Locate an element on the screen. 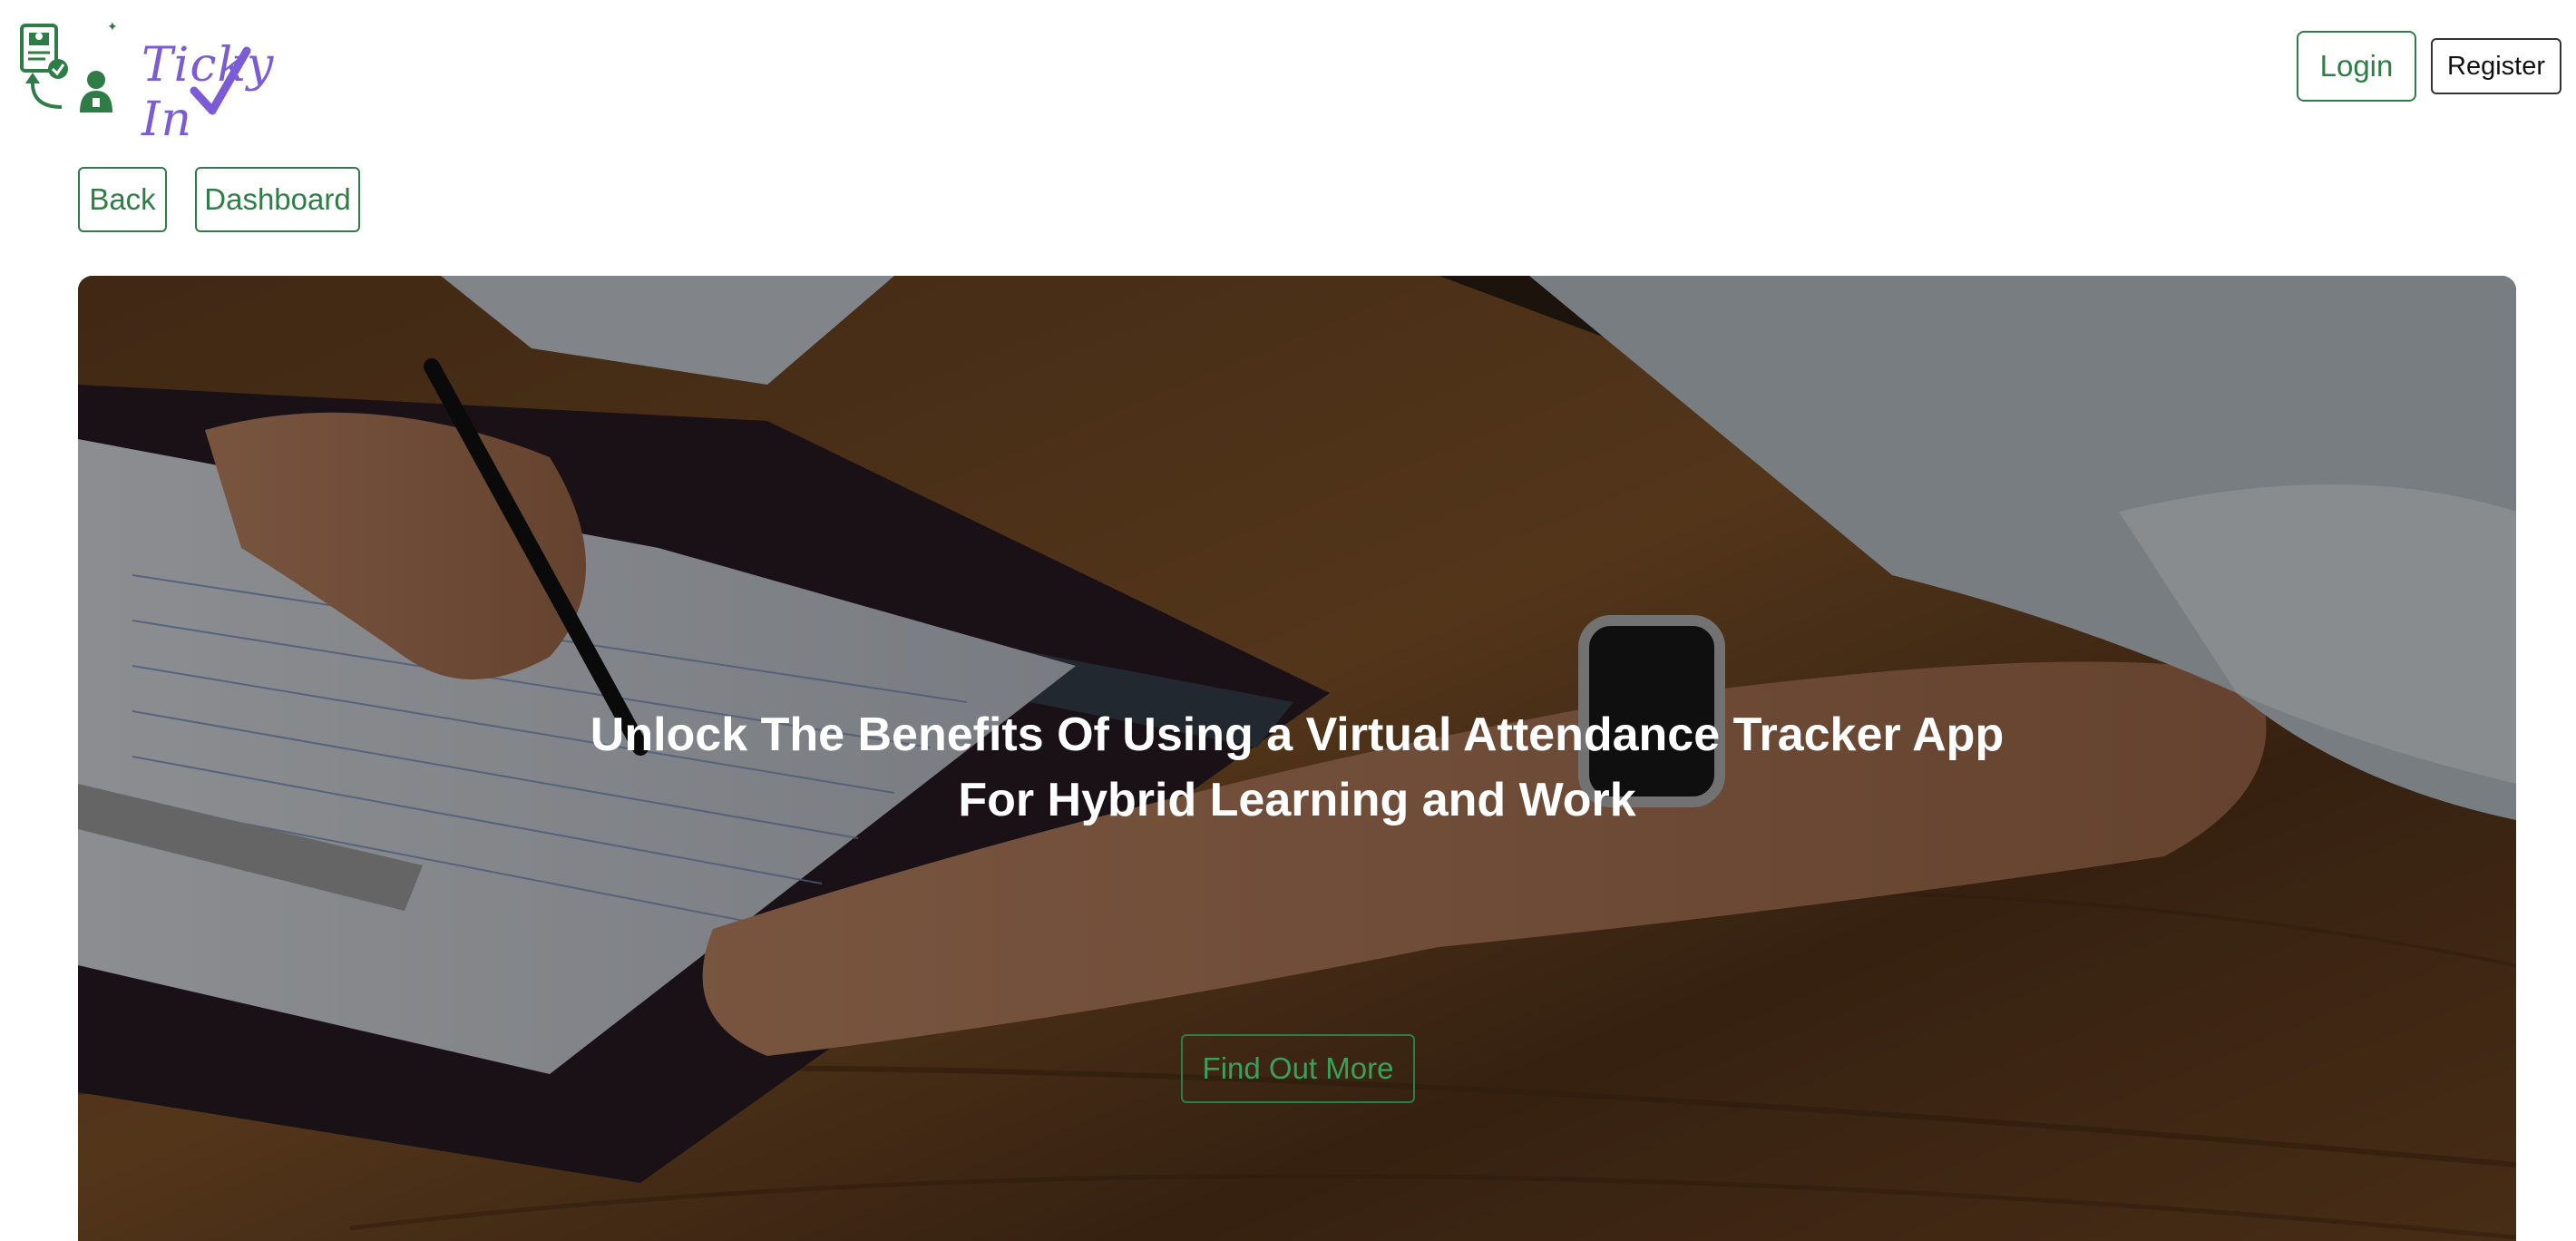  checkmark-icon is located at coordinates (220, 80).